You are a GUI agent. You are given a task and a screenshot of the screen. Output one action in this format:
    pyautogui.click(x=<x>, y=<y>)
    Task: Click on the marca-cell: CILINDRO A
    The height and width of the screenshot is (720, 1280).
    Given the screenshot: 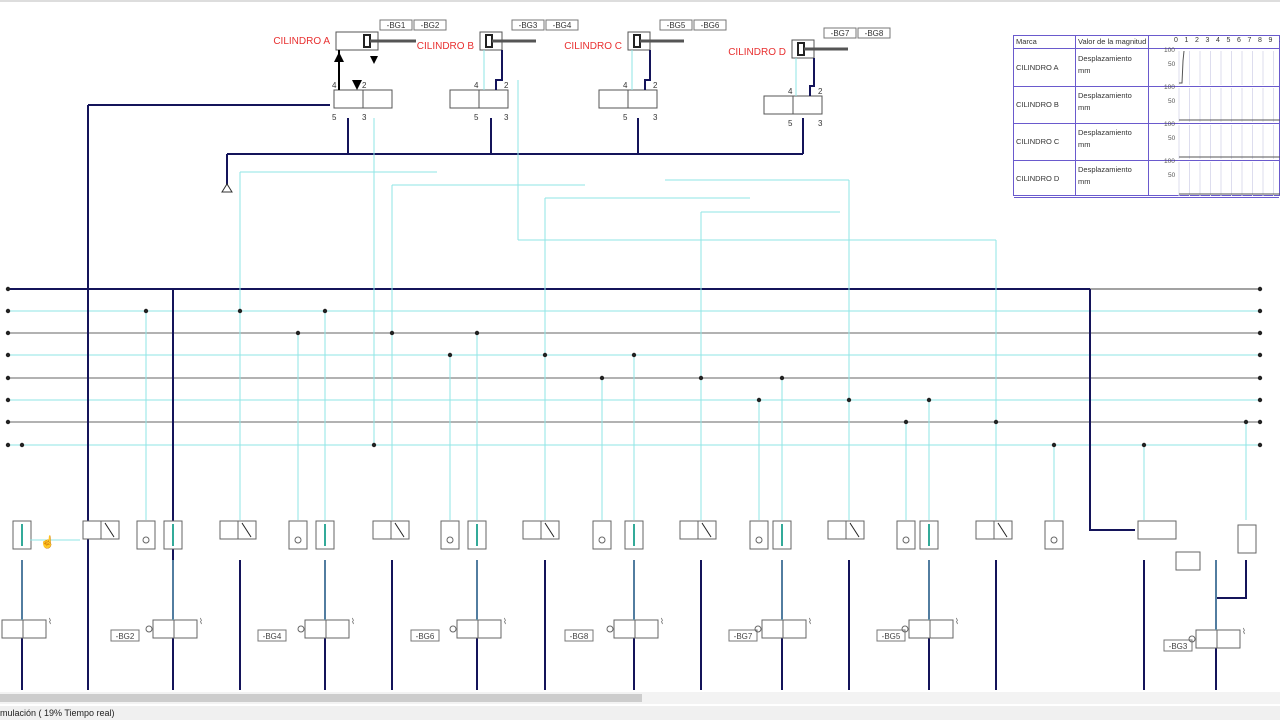 What is the action you would take?
    pyautogui.click(x=1037, y=67)
    